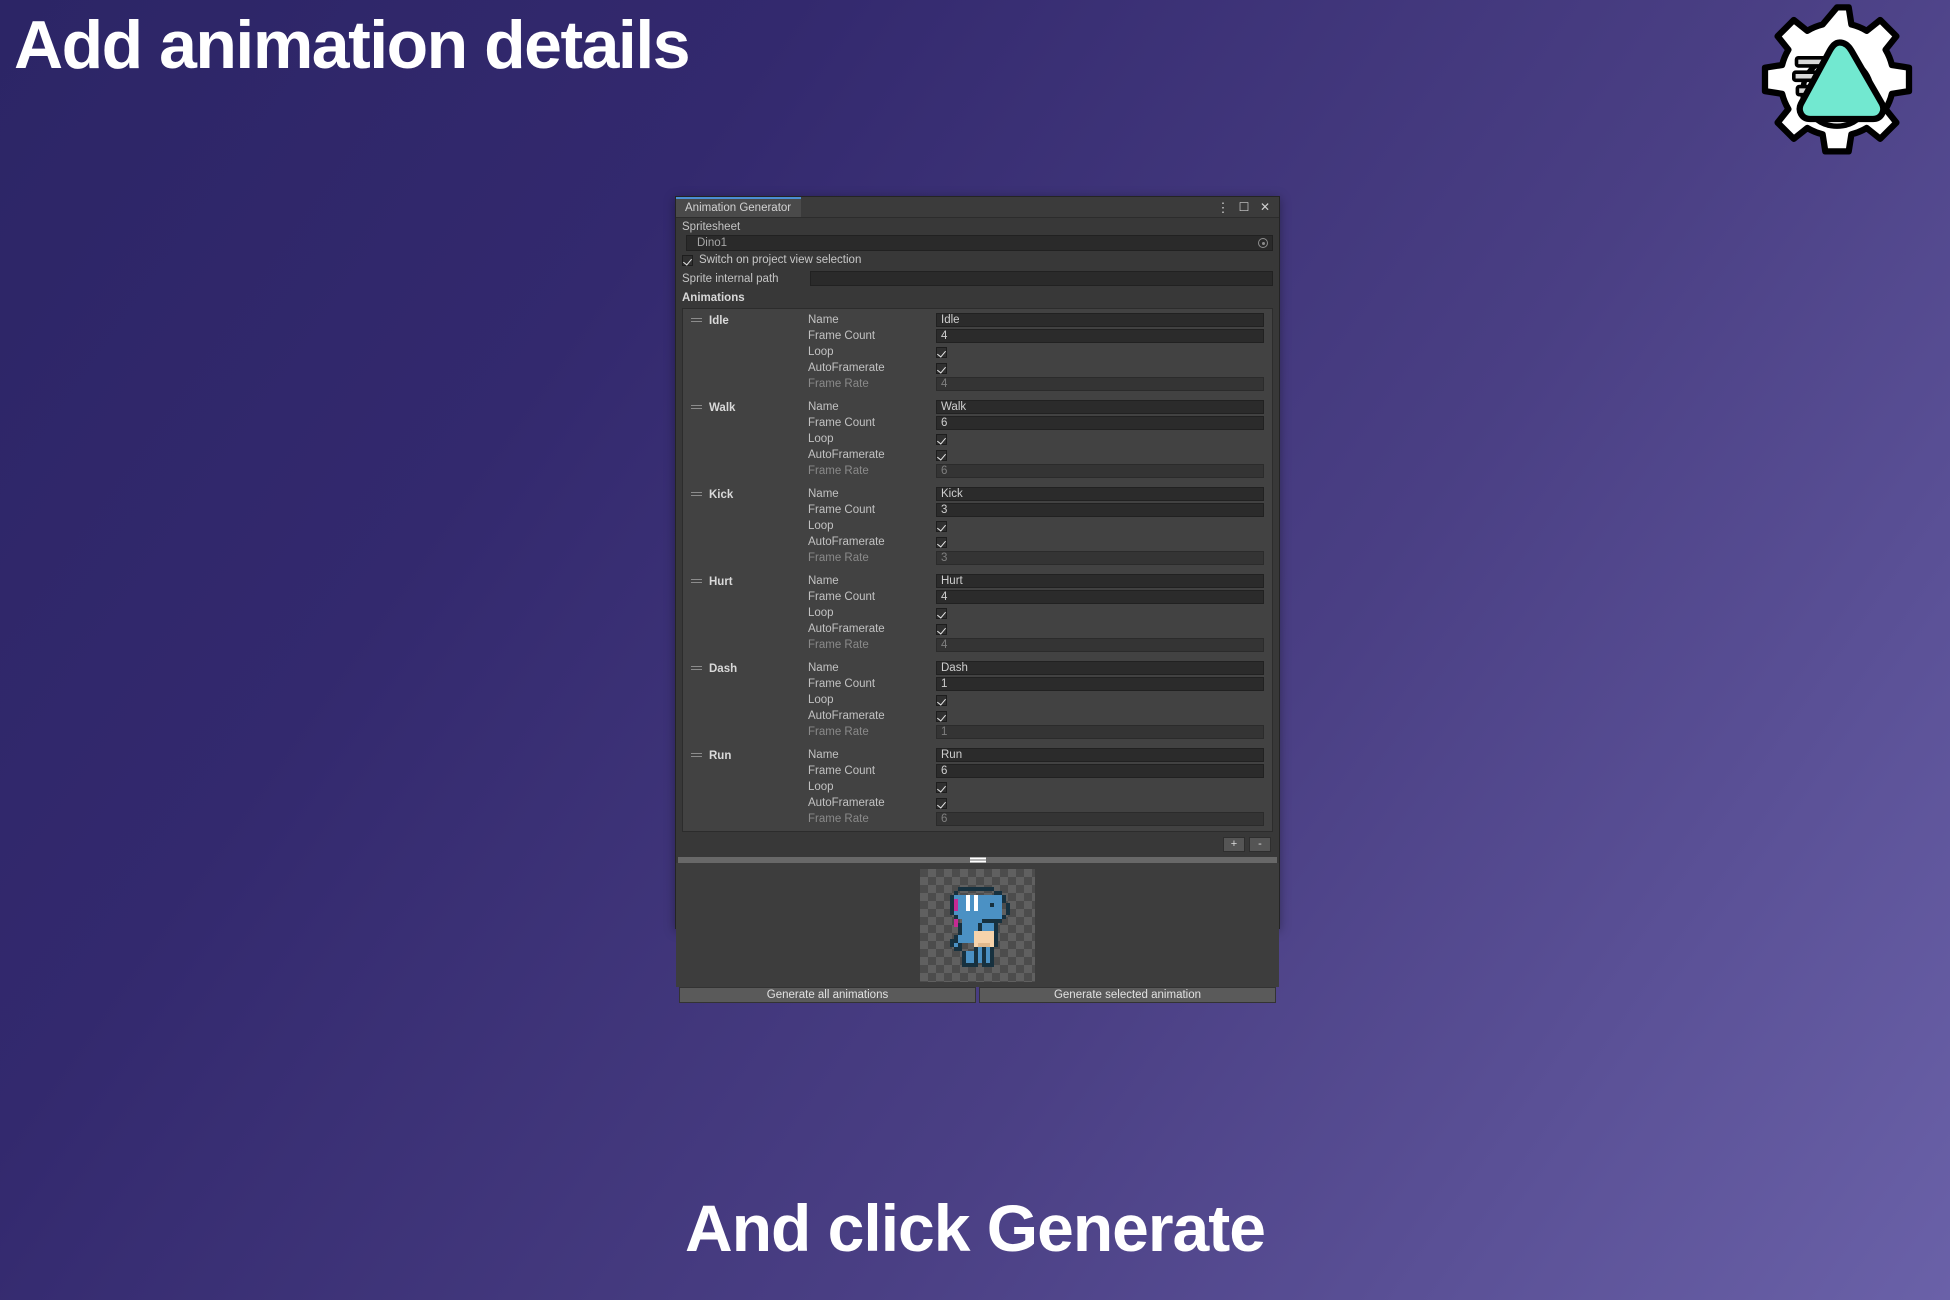 The width and height of the screenshot is (1950, 1300). Describe the element at coordinates (977, 925) in the screenshot. I see `sprite-preview-area` at that location.